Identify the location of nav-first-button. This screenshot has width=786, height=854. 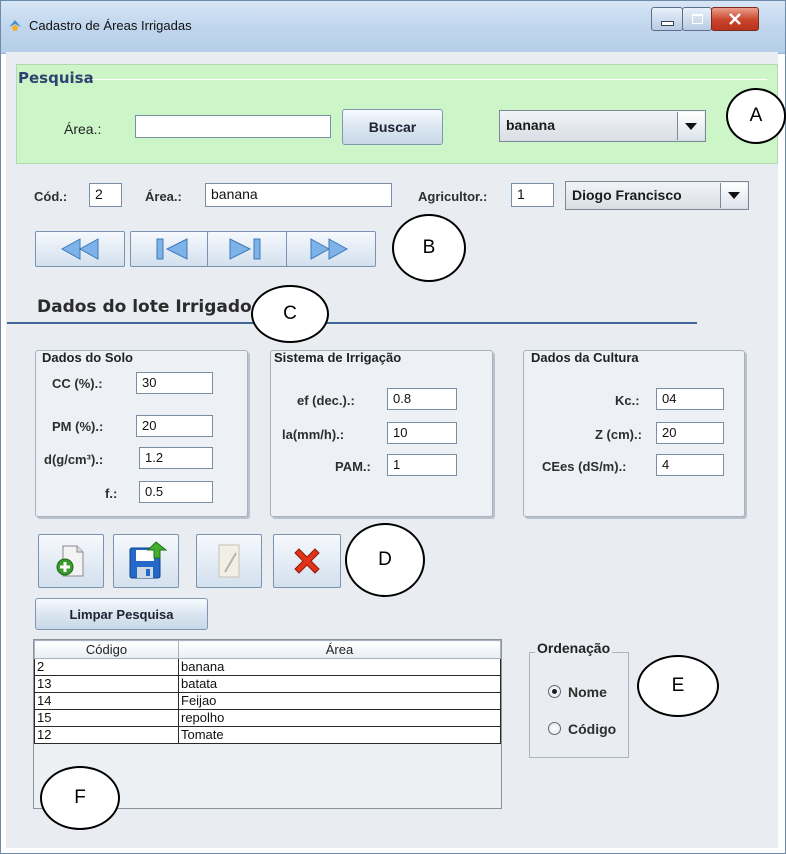
(80, 249).